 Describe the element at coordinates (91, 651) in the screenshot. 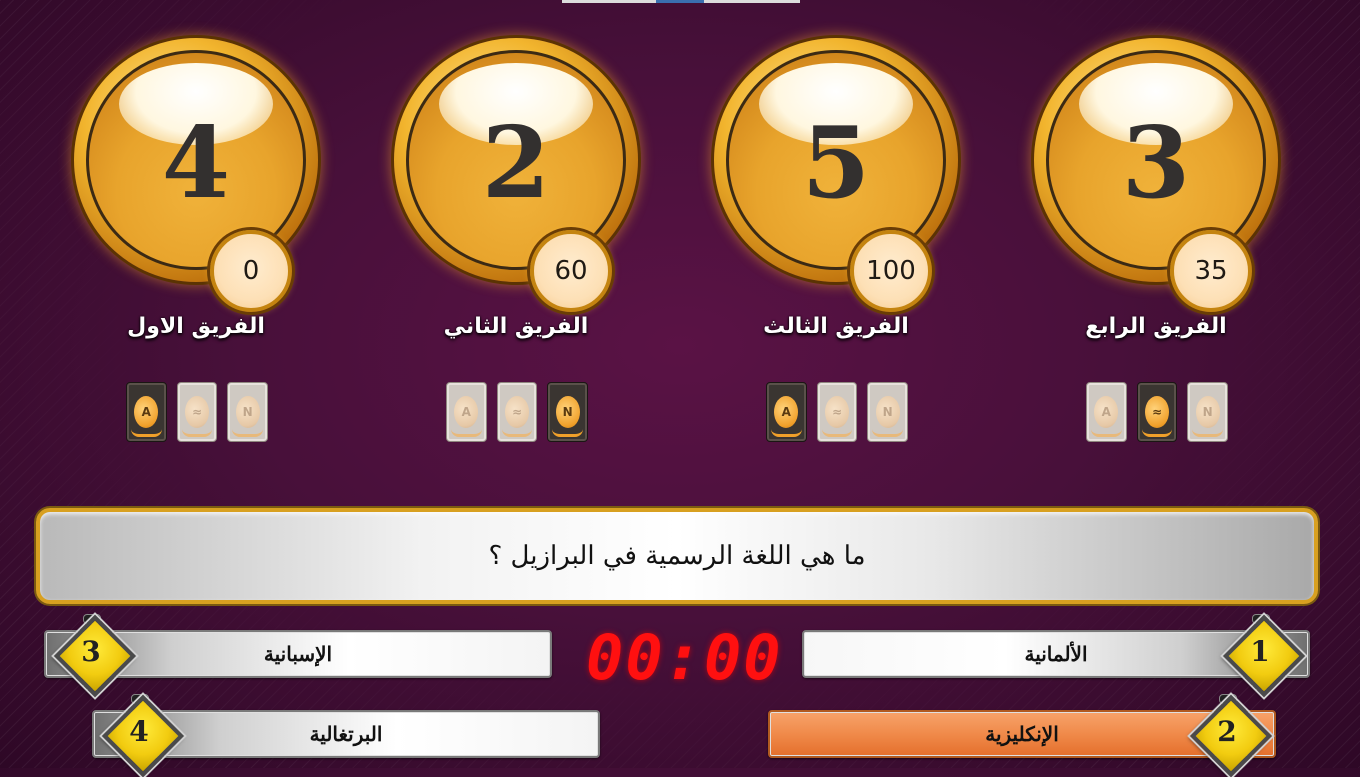

I see `answer-number: 3` at that location.